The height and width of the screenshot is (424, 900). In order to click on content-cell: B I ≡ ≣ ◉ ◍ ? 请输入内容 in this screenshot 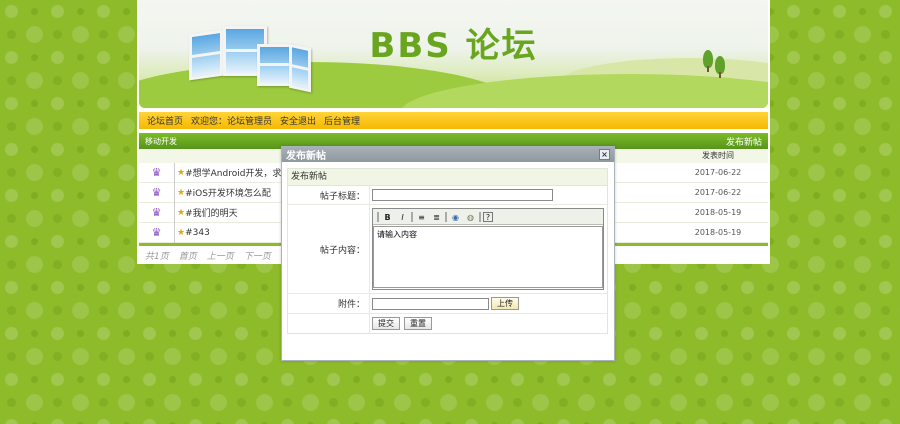, I will do `click(488, 249)`.